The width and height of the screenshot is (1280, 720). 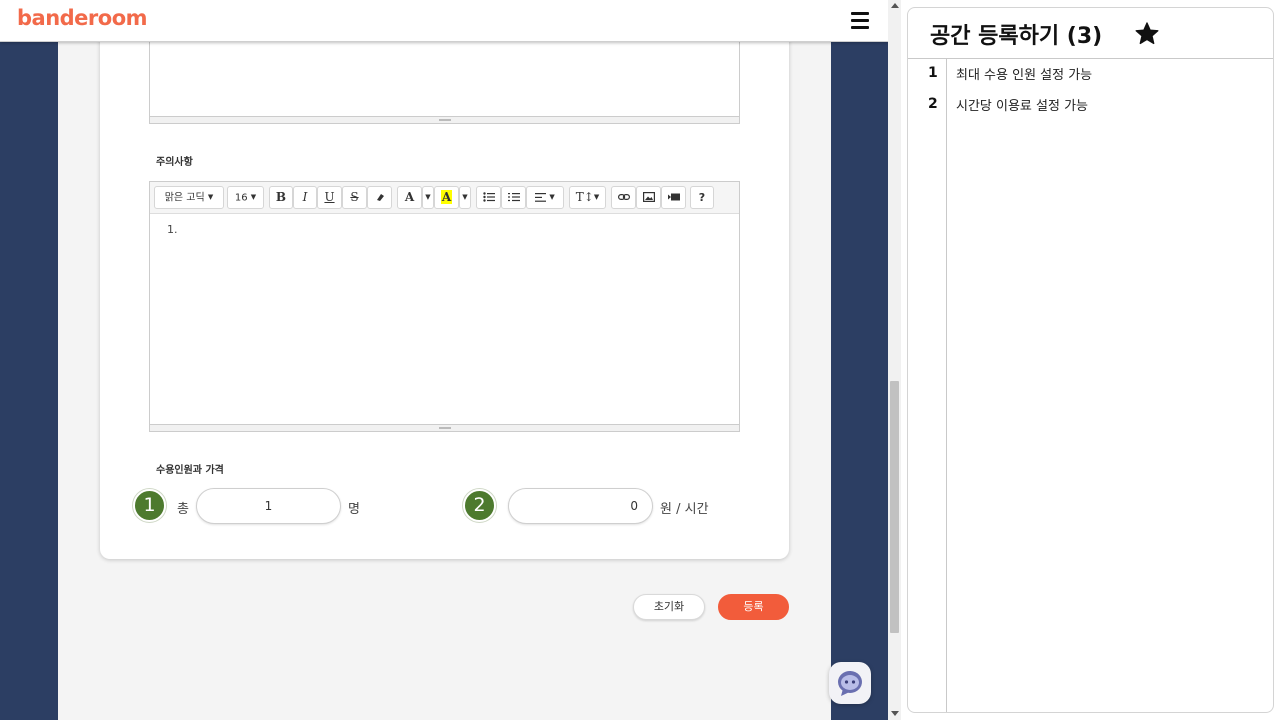 I want to click on font-size-select: 16 ▼, so click(x=245, y=197).